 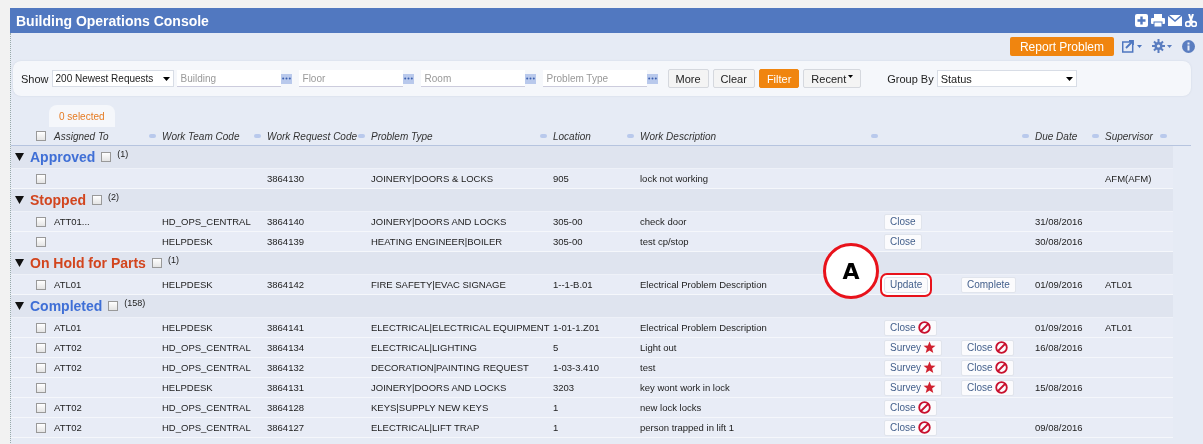 What do you see at coordinates (1158, 20) in the screenshot?
I see `print-icon` at bounding box center [1158, 20].